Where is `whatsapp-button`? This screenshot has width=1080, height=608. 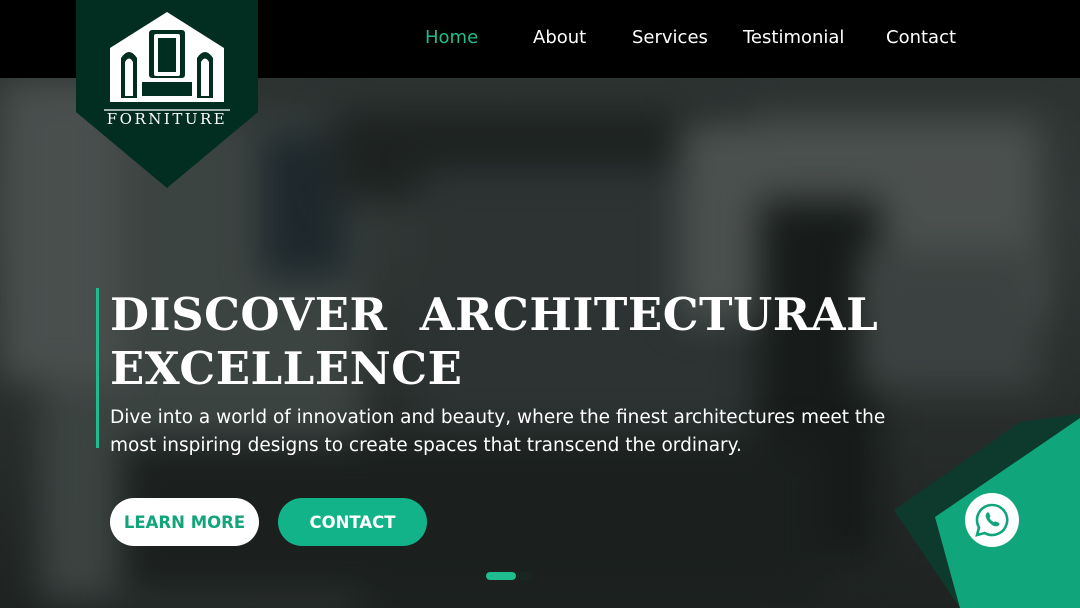
whatsapp-button is located at coordinates (992, 520).